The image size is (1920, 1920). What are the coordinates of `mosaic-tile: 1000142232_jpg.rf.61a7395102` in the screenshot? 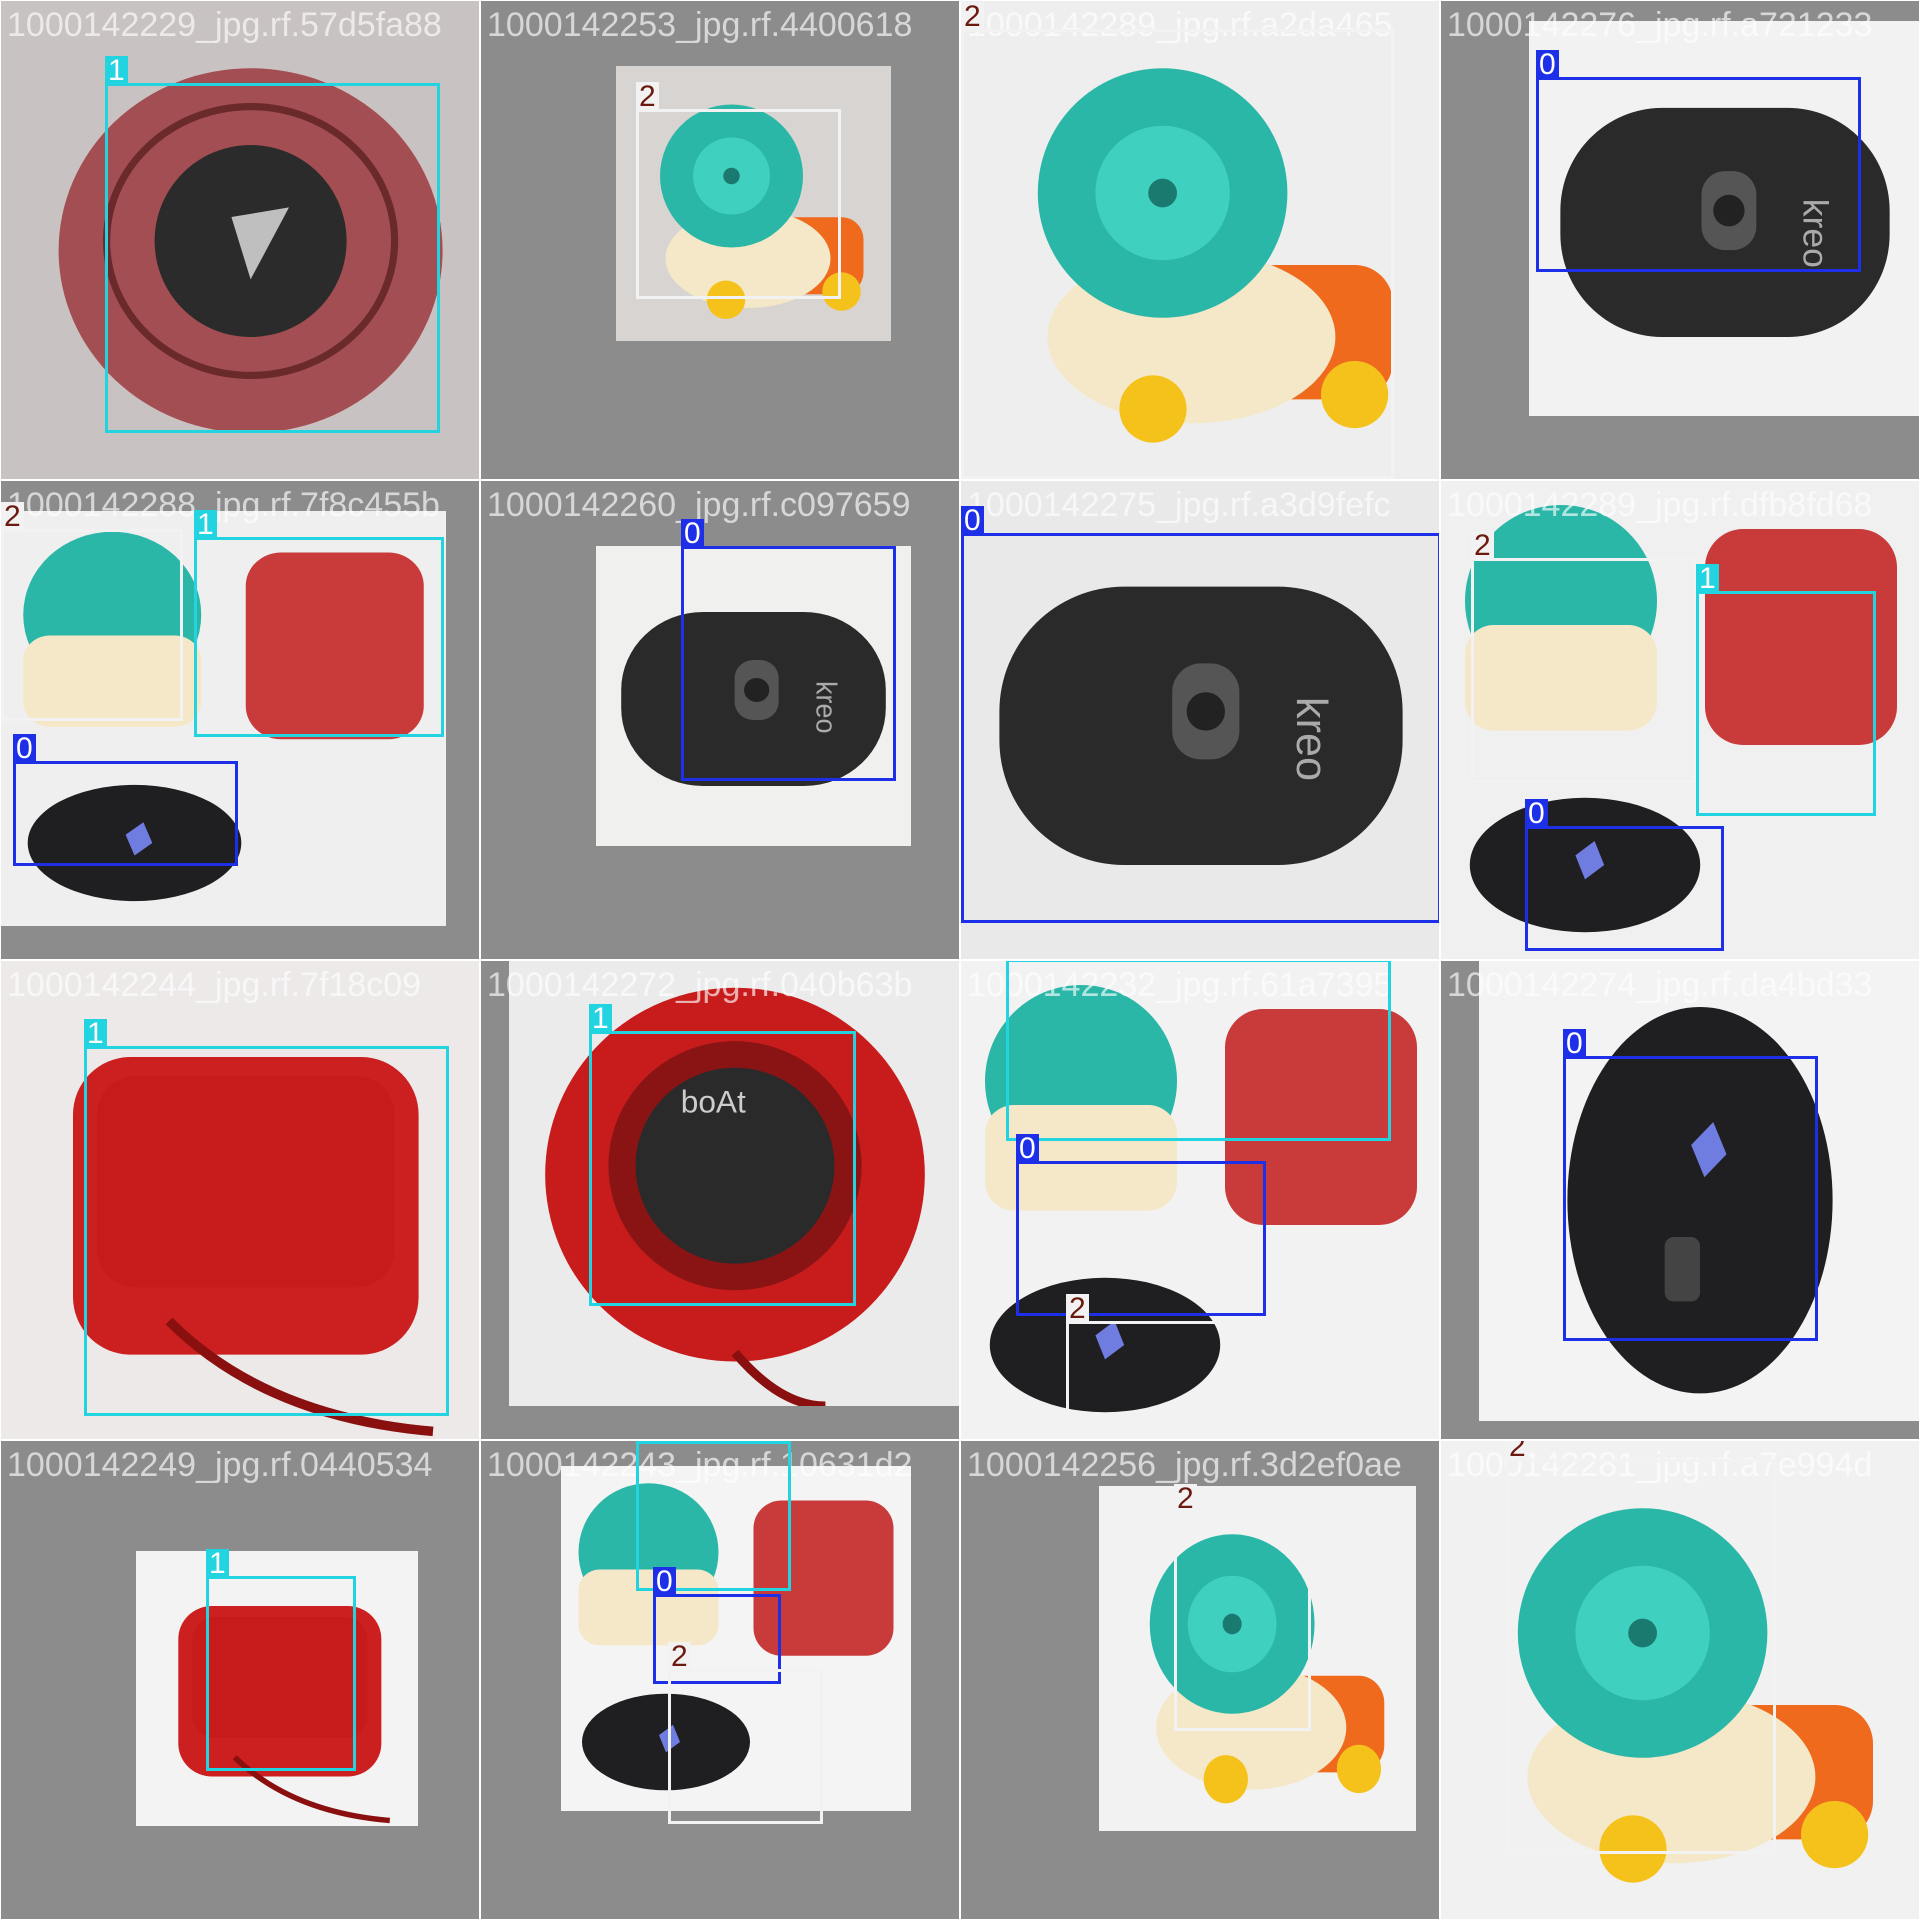 It's located at (1200, 1200).